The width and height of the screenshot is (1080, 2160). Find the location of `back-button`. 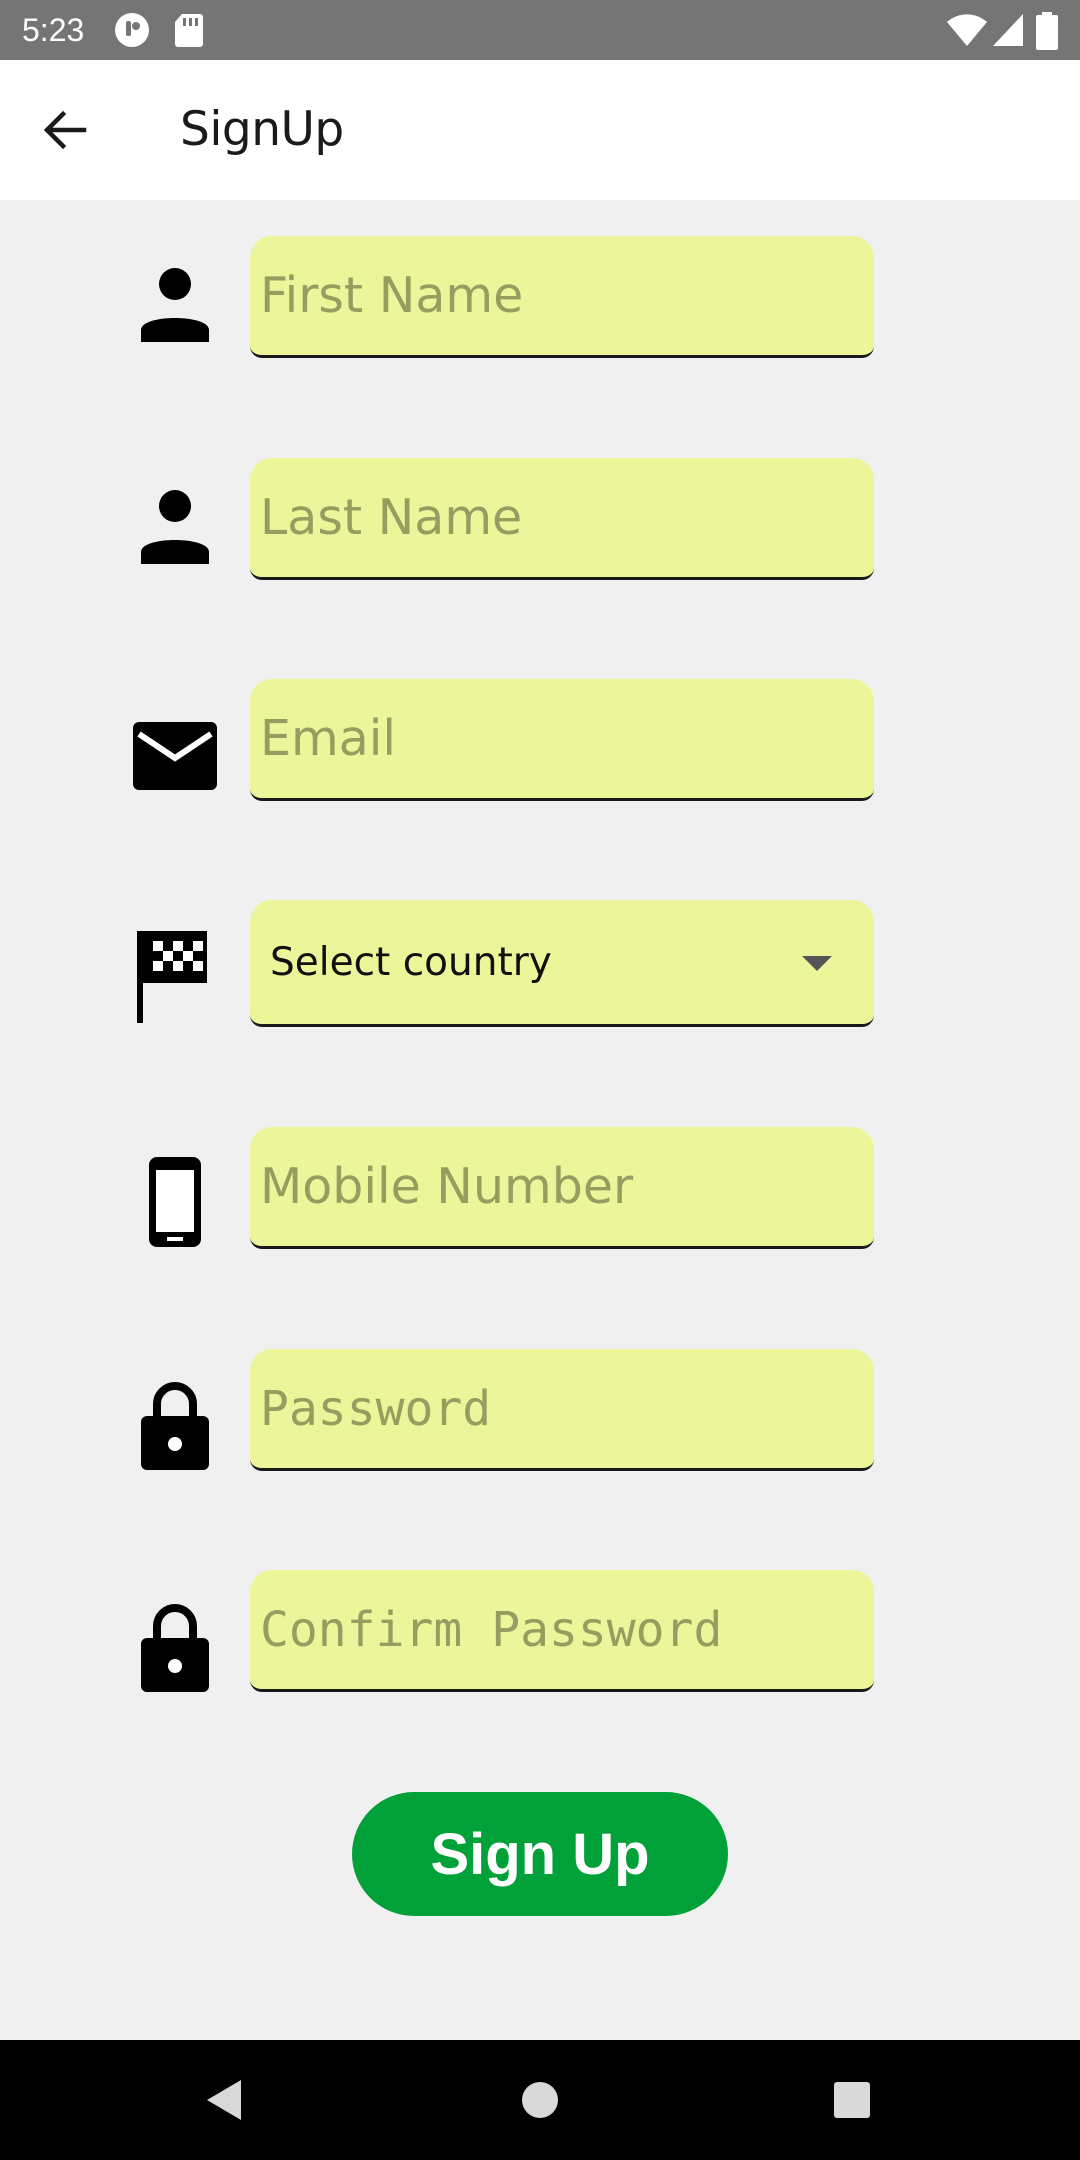

back-button is located at coordinates (66, 130).